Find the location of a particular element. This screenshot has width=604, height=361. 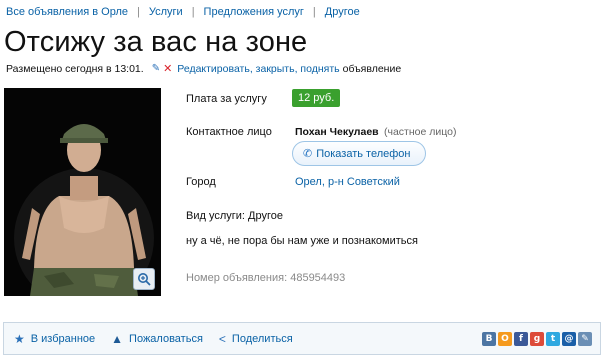

vkontakte-icon: В is located at coordinates (489, 339).